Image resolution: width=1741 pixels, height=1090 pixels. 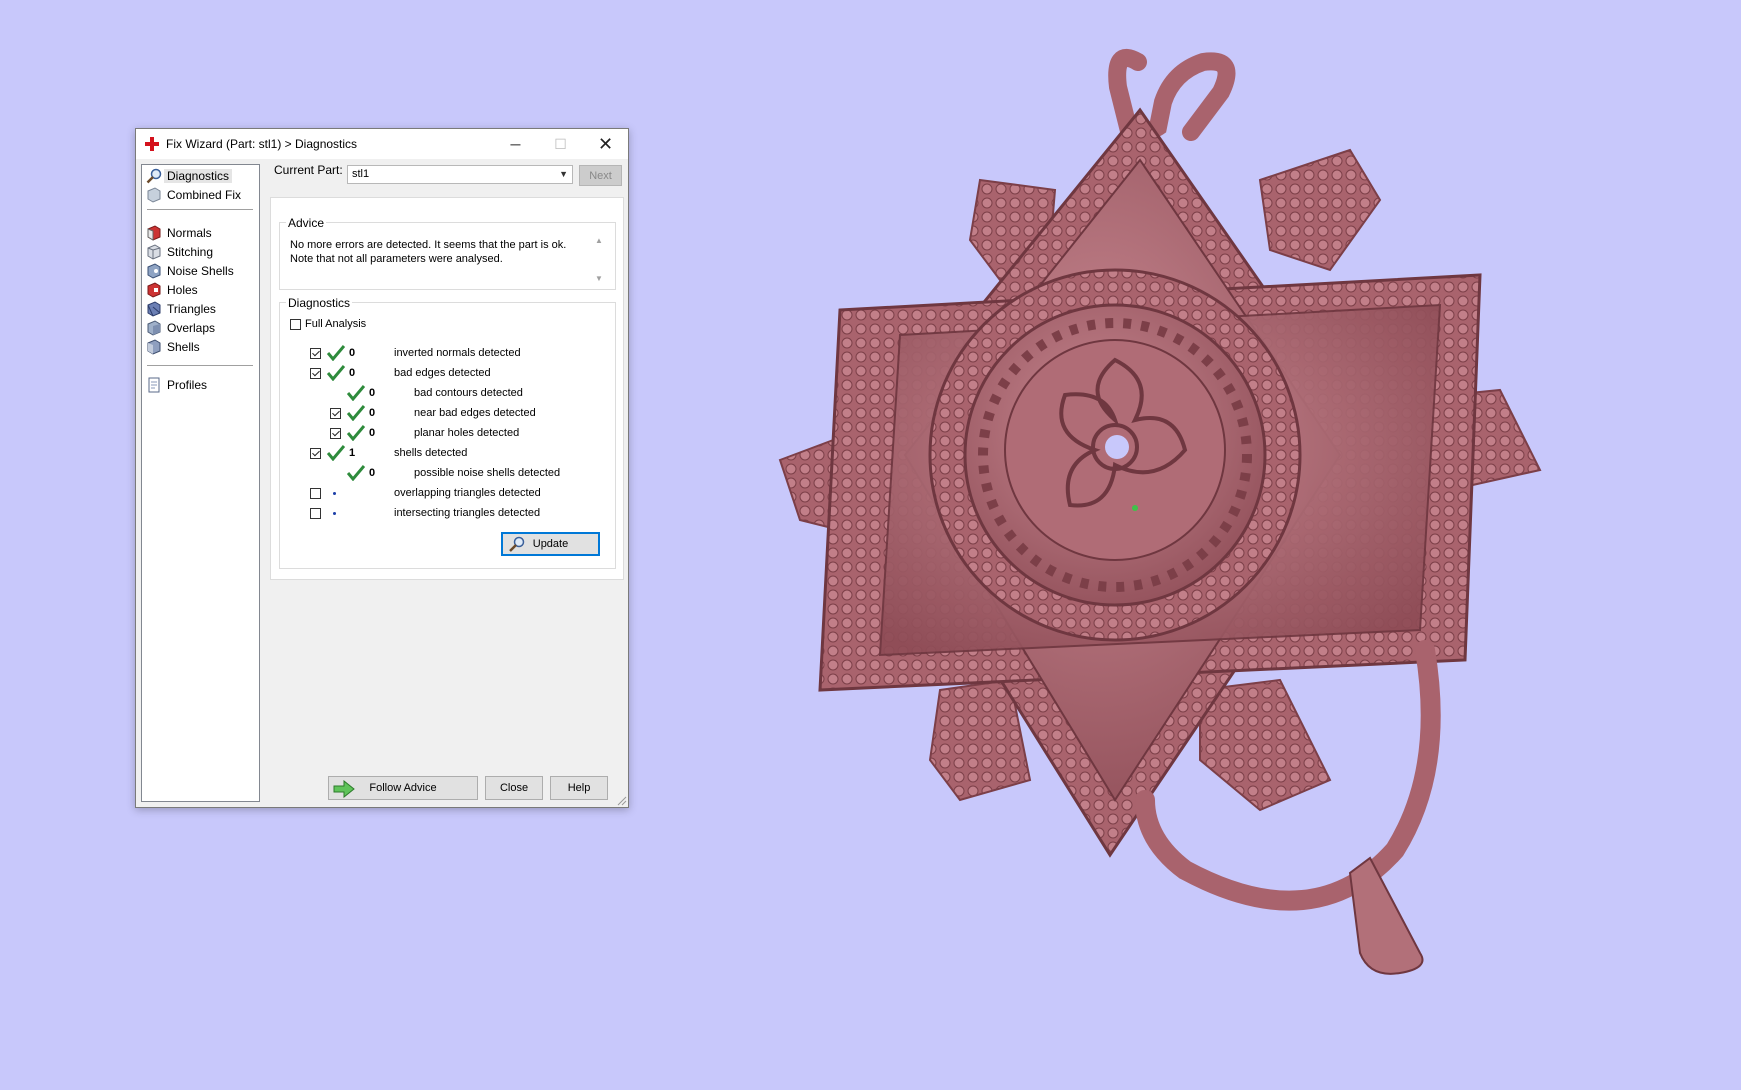 I want to click on maximize-button: ☐, so click(x=560, y=144).